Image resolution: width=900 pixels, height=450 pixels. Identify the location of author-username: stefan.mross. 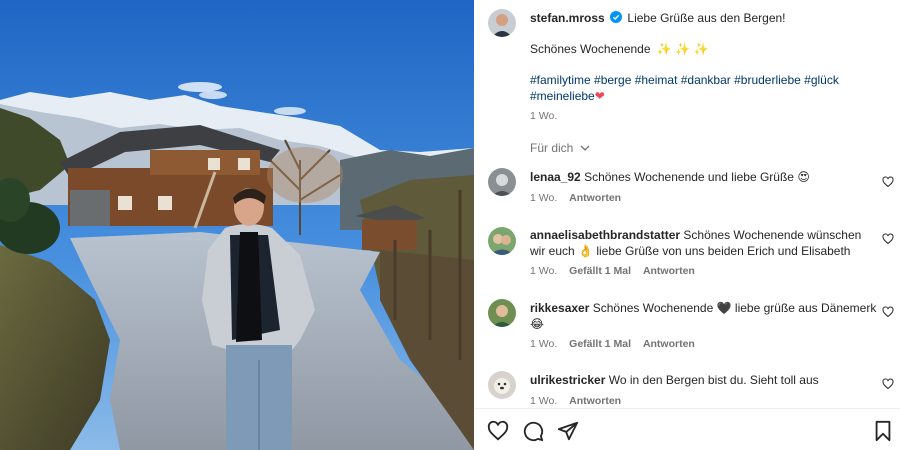
(567, 18).